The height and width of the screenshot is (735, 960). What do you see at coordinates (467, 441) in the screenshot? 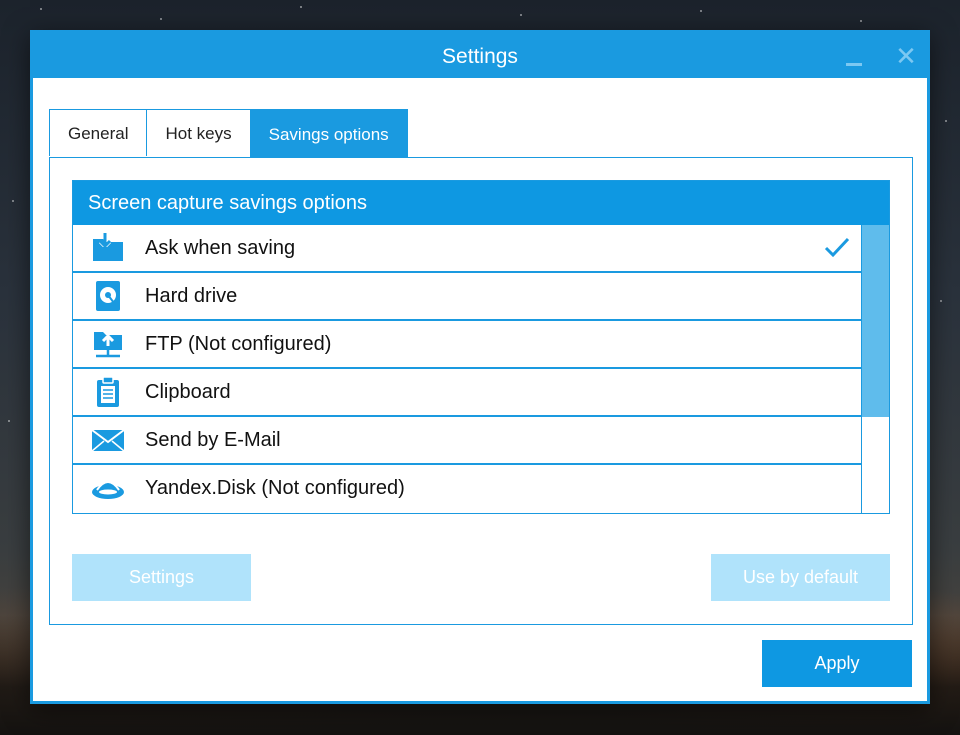
I see `option-send-by-email: Send by E-Mail` at bounding box center [467, 441].